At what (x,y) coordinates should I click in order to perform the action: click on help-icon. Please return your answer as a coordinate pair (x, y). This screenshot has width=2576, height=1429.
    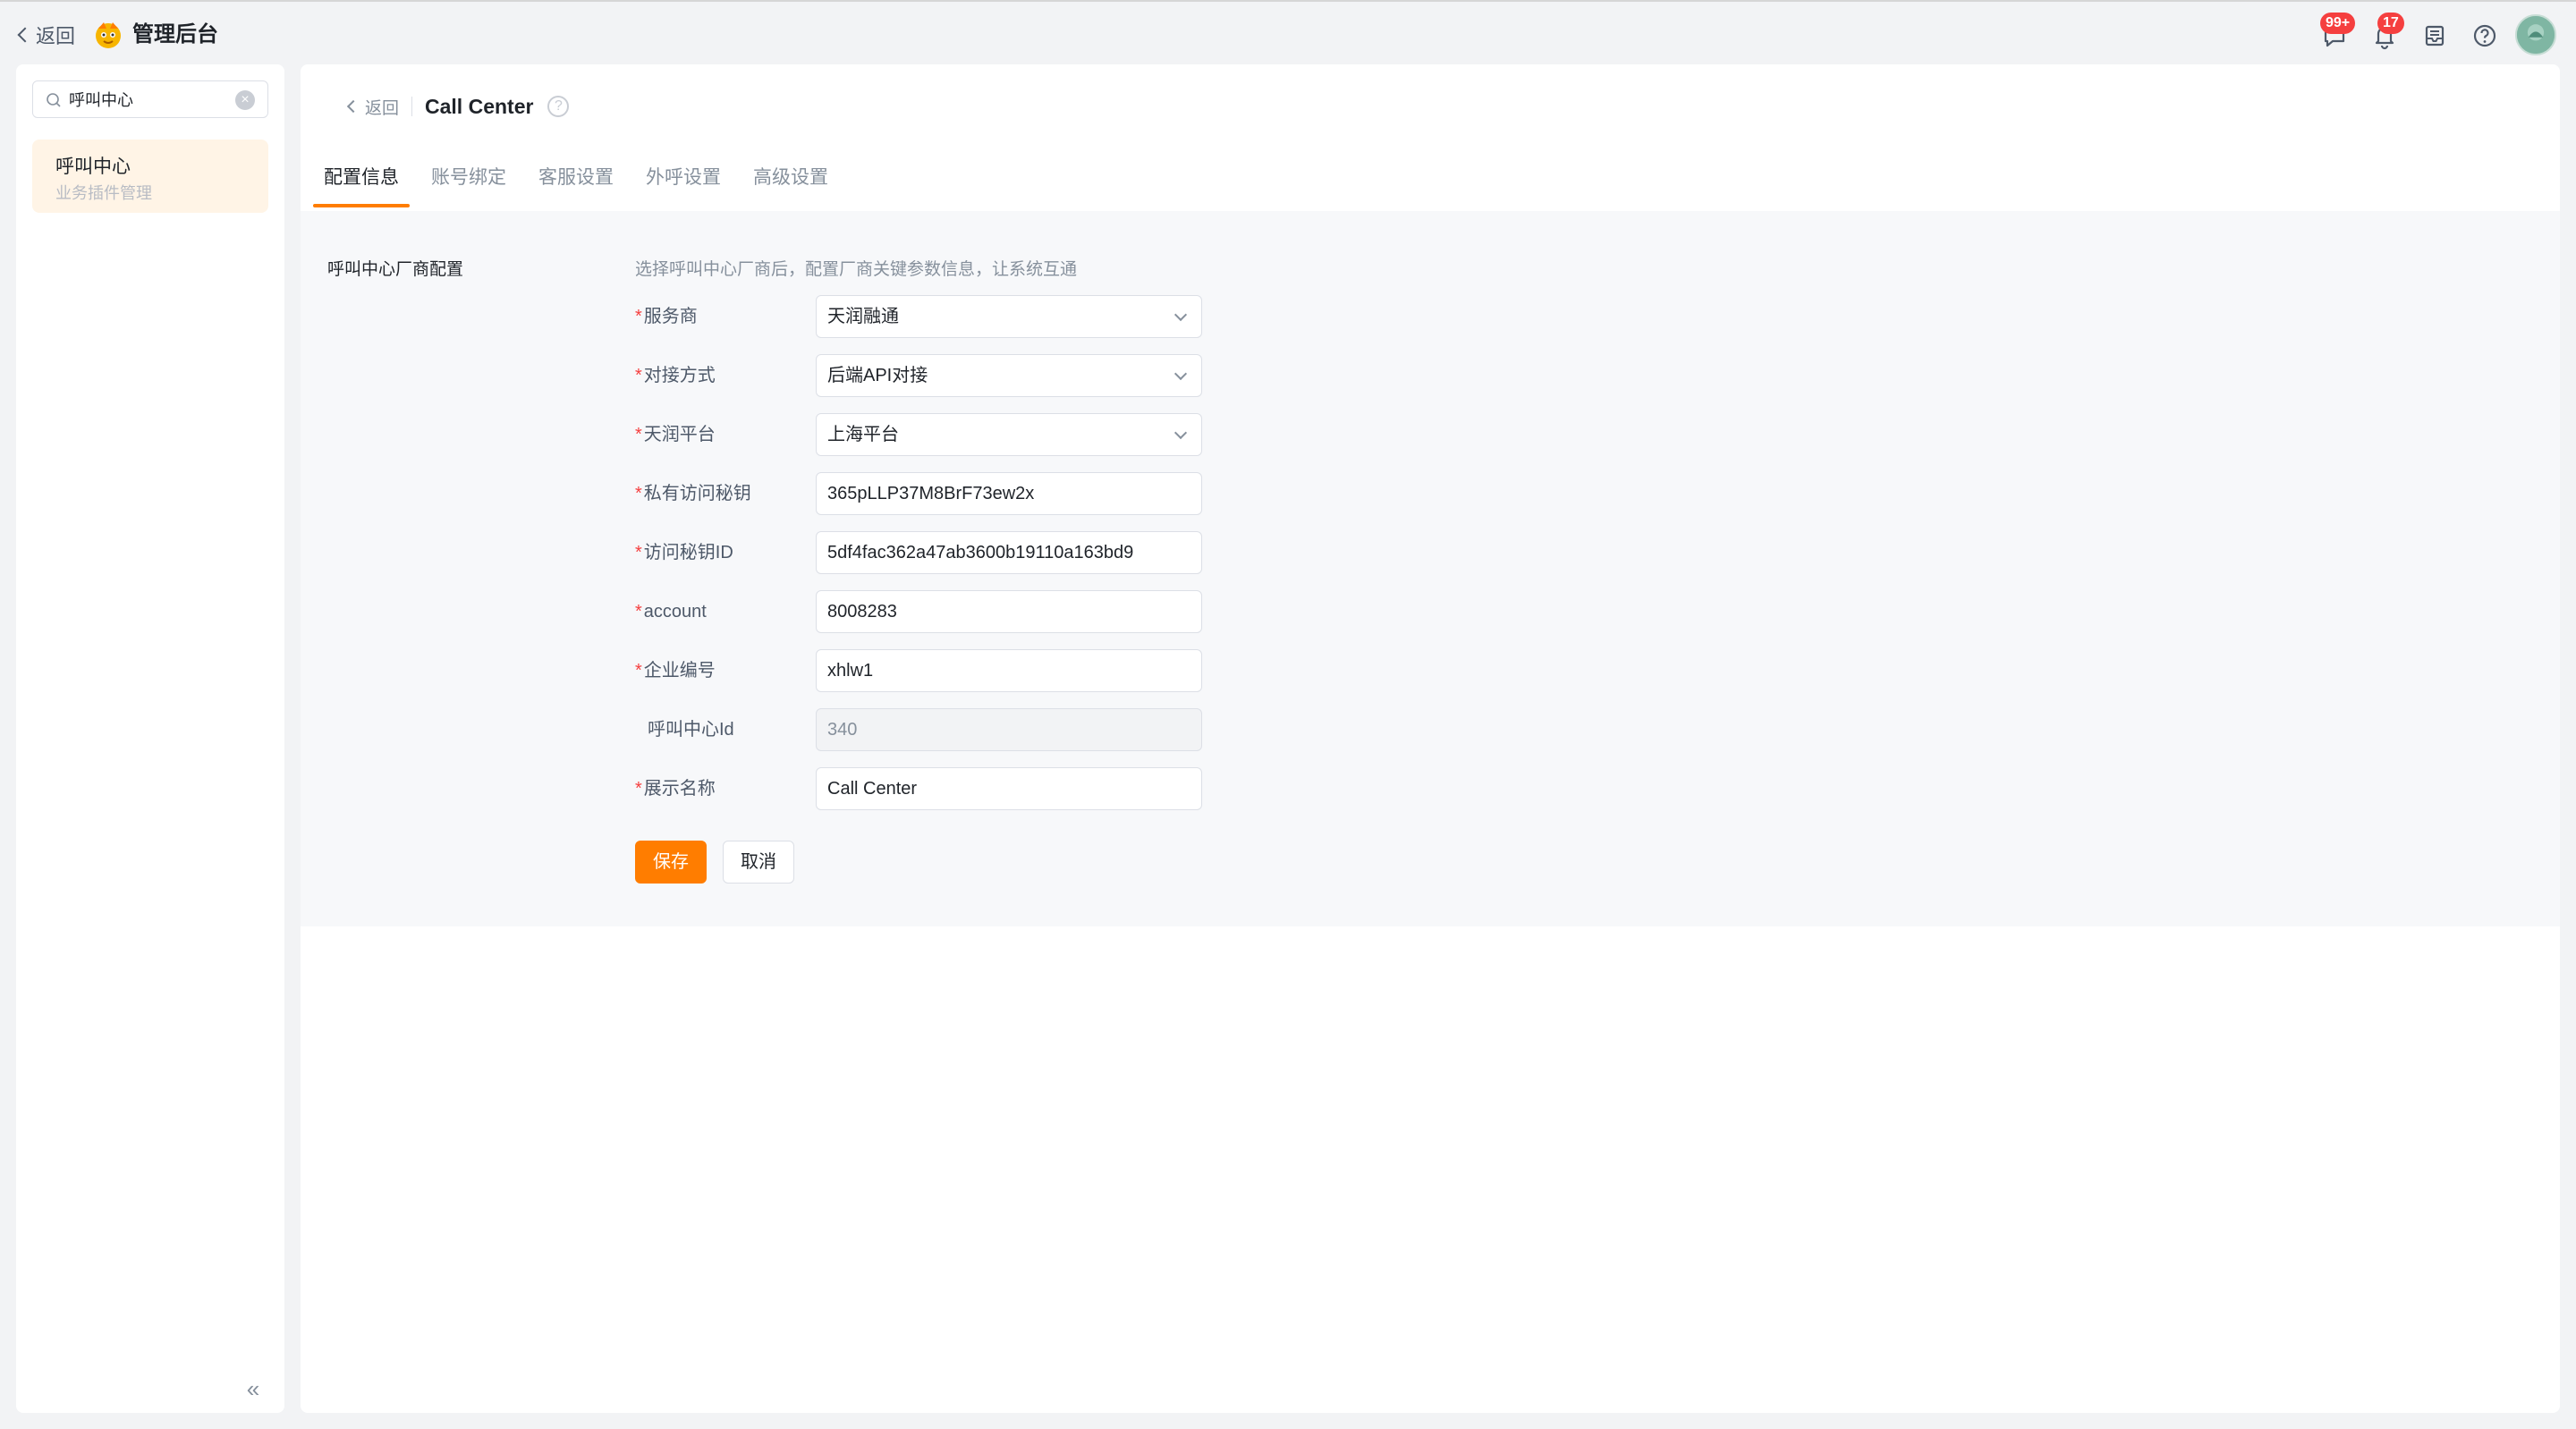
    Looking at the image, I should click on (2484, 35).